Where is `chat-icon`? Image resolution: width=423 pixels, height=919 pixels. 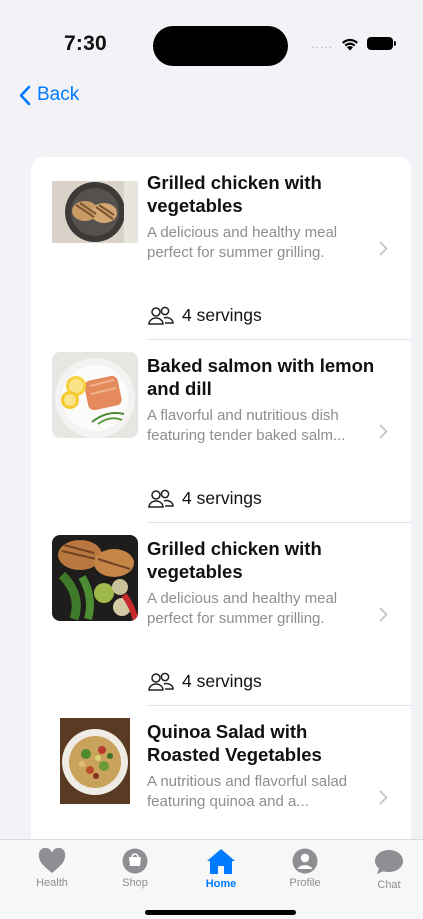 chat-icon is located at coordinates (389, 862).